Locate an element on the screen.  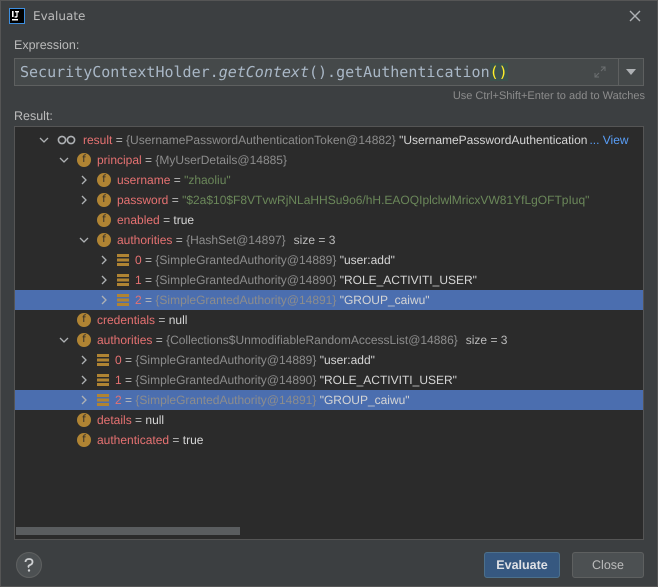
node-text: username = "zhaoliu" is located at coordinates (174, 180).